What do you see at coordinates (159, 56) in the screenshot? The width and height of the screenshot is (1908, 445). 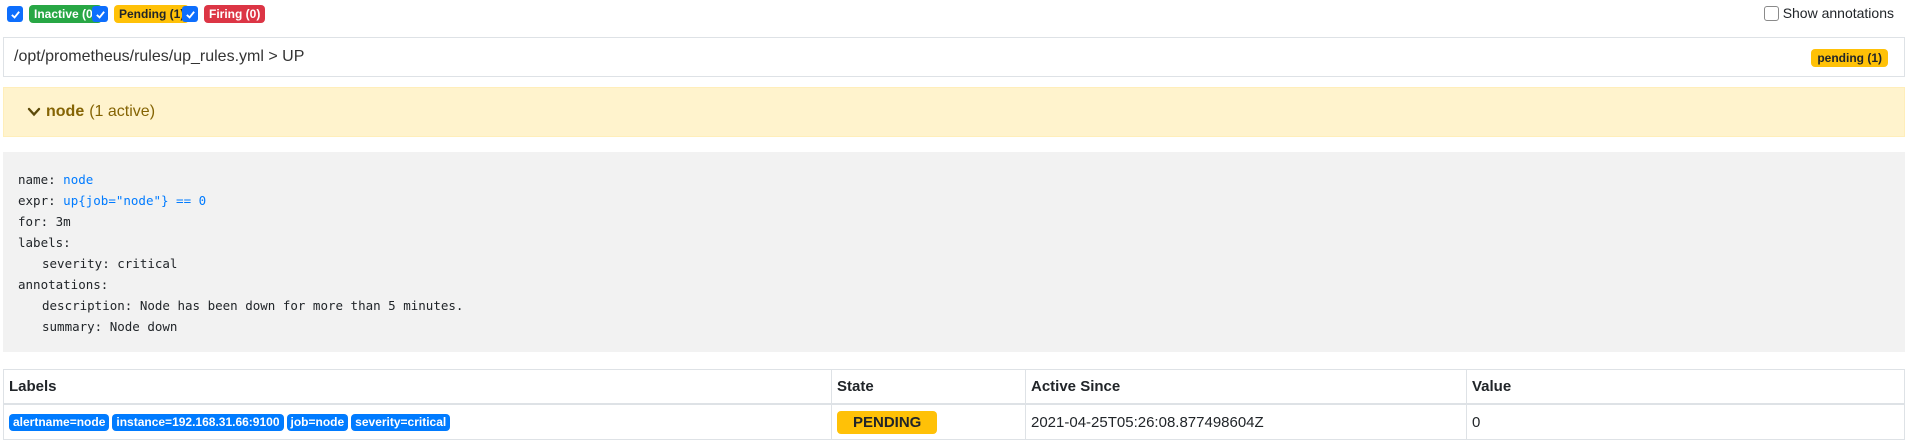 I see `rule-file-path: /opt/prometheus/rules/up_rules.yml > UP` at bounding box center [159, 56].